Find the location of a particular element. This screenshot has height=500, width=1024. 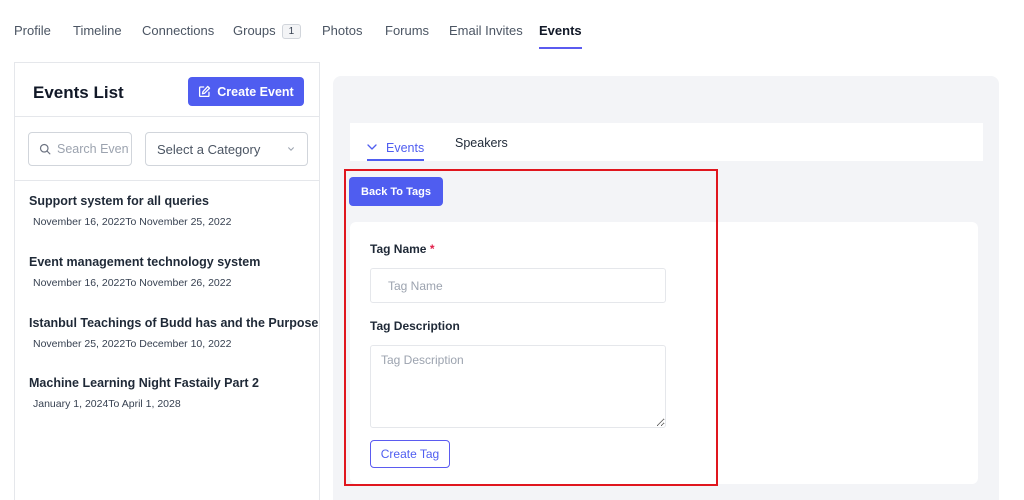

tab-events: Events is located at coordinates (560, 36).